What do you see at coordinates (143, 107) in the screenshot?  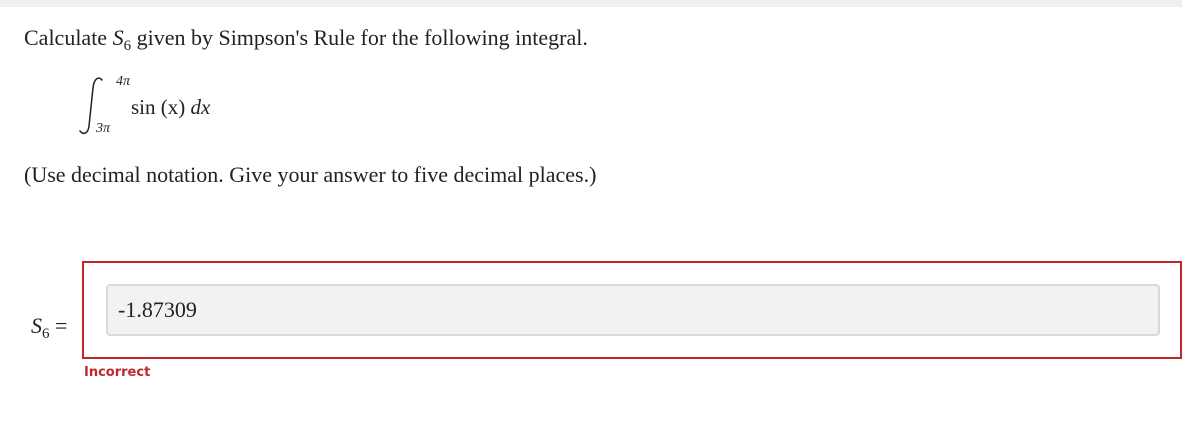 I see `function-name: sin` at bounding box center [143, 107].